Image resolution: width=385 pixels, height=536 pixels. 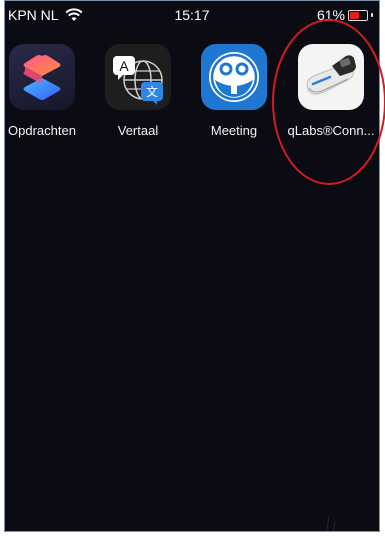 I want to click on svg-text: A, so click(x=124, y=66).